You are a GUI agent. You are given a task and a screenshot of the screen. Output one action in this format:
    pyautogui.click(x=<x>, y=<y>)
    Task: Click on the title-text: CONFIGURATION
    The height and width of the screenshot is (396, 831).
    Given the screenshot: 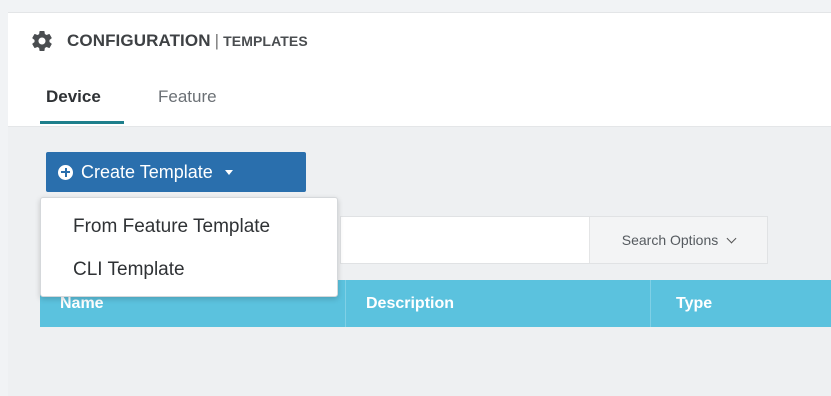 What is the action you would take?
    pyautogui.click(x=139, y=40)
    